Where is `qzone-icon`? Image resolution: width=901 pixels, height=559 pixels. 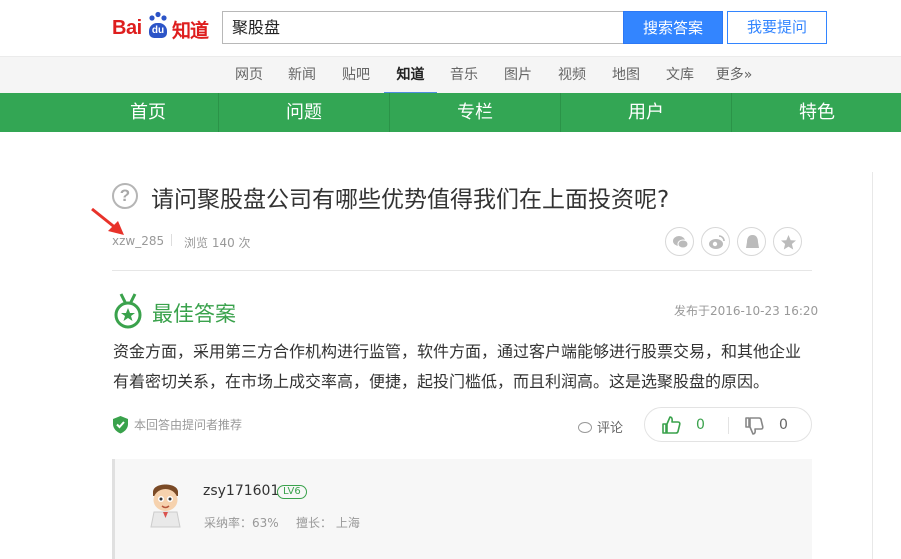 qzone-icon is located at coordinates (752, 241).